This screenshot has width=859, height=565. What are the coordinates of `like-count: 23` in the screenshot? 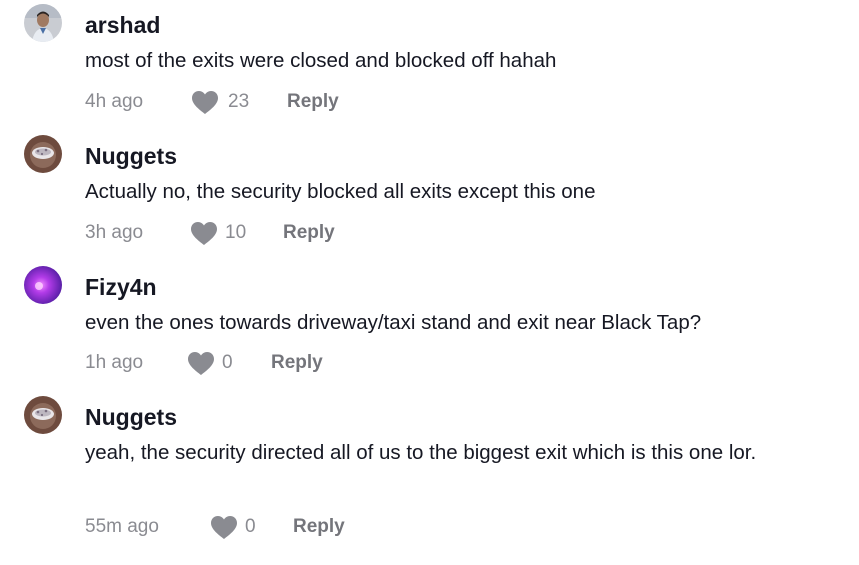 It's located at (239, 101).